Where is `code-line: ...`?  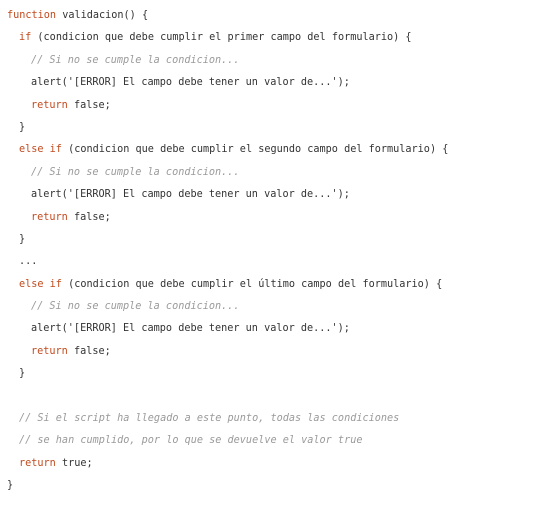
code-line: ... is located at coordinates (275, 262).